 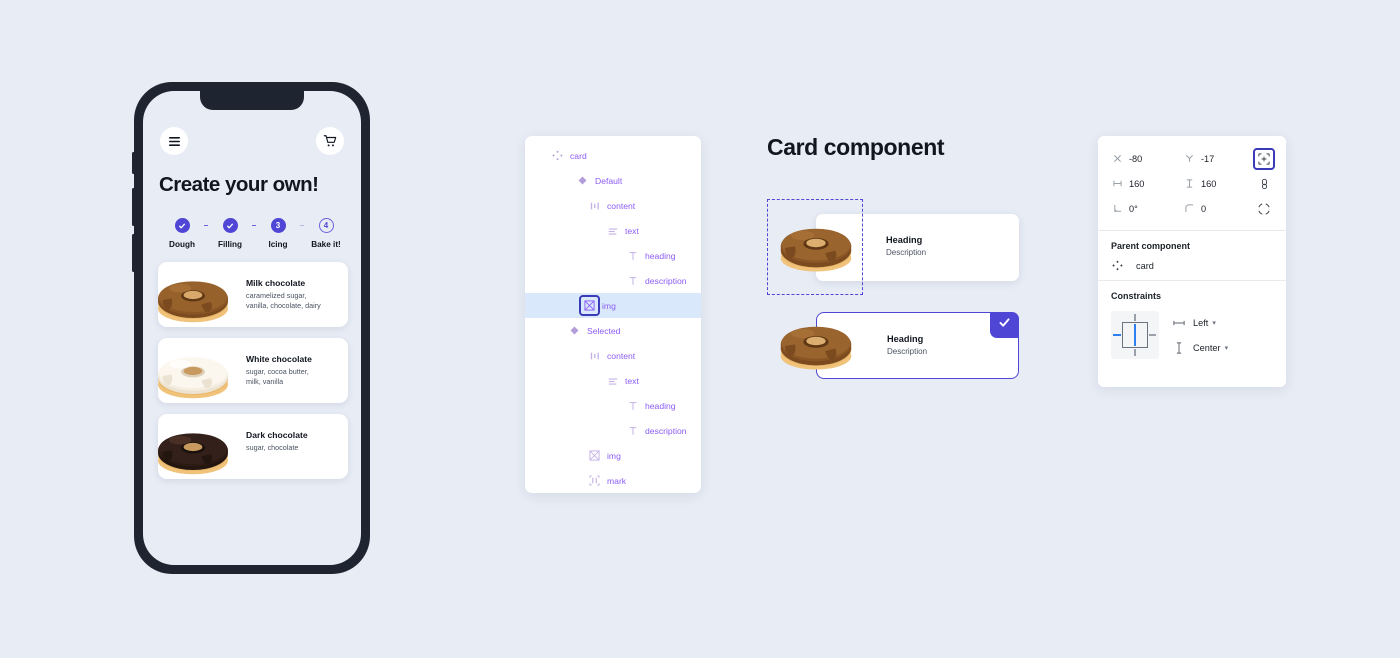 What do you see at coordinates (133, 163) in the screenshot?
I see `phone-side-button` at bounding box center [133, 163].